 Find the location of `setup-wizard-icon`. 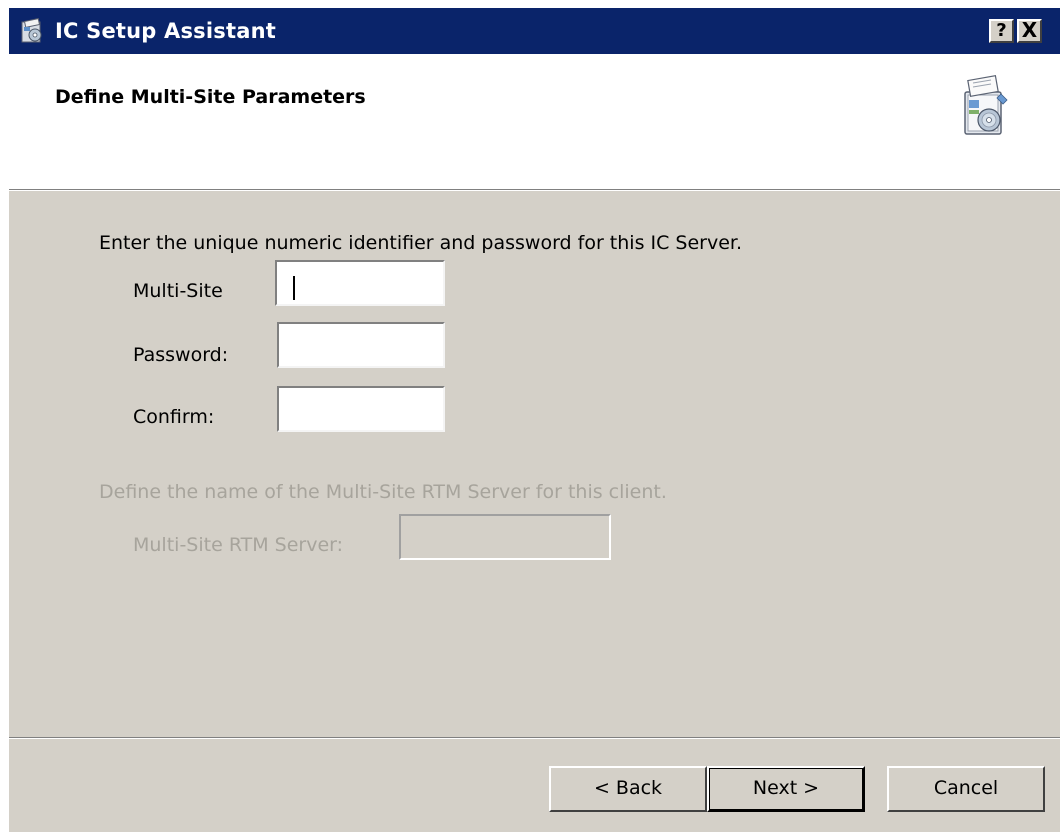

setup-wizard-icon is located at coordinates (986, 104).